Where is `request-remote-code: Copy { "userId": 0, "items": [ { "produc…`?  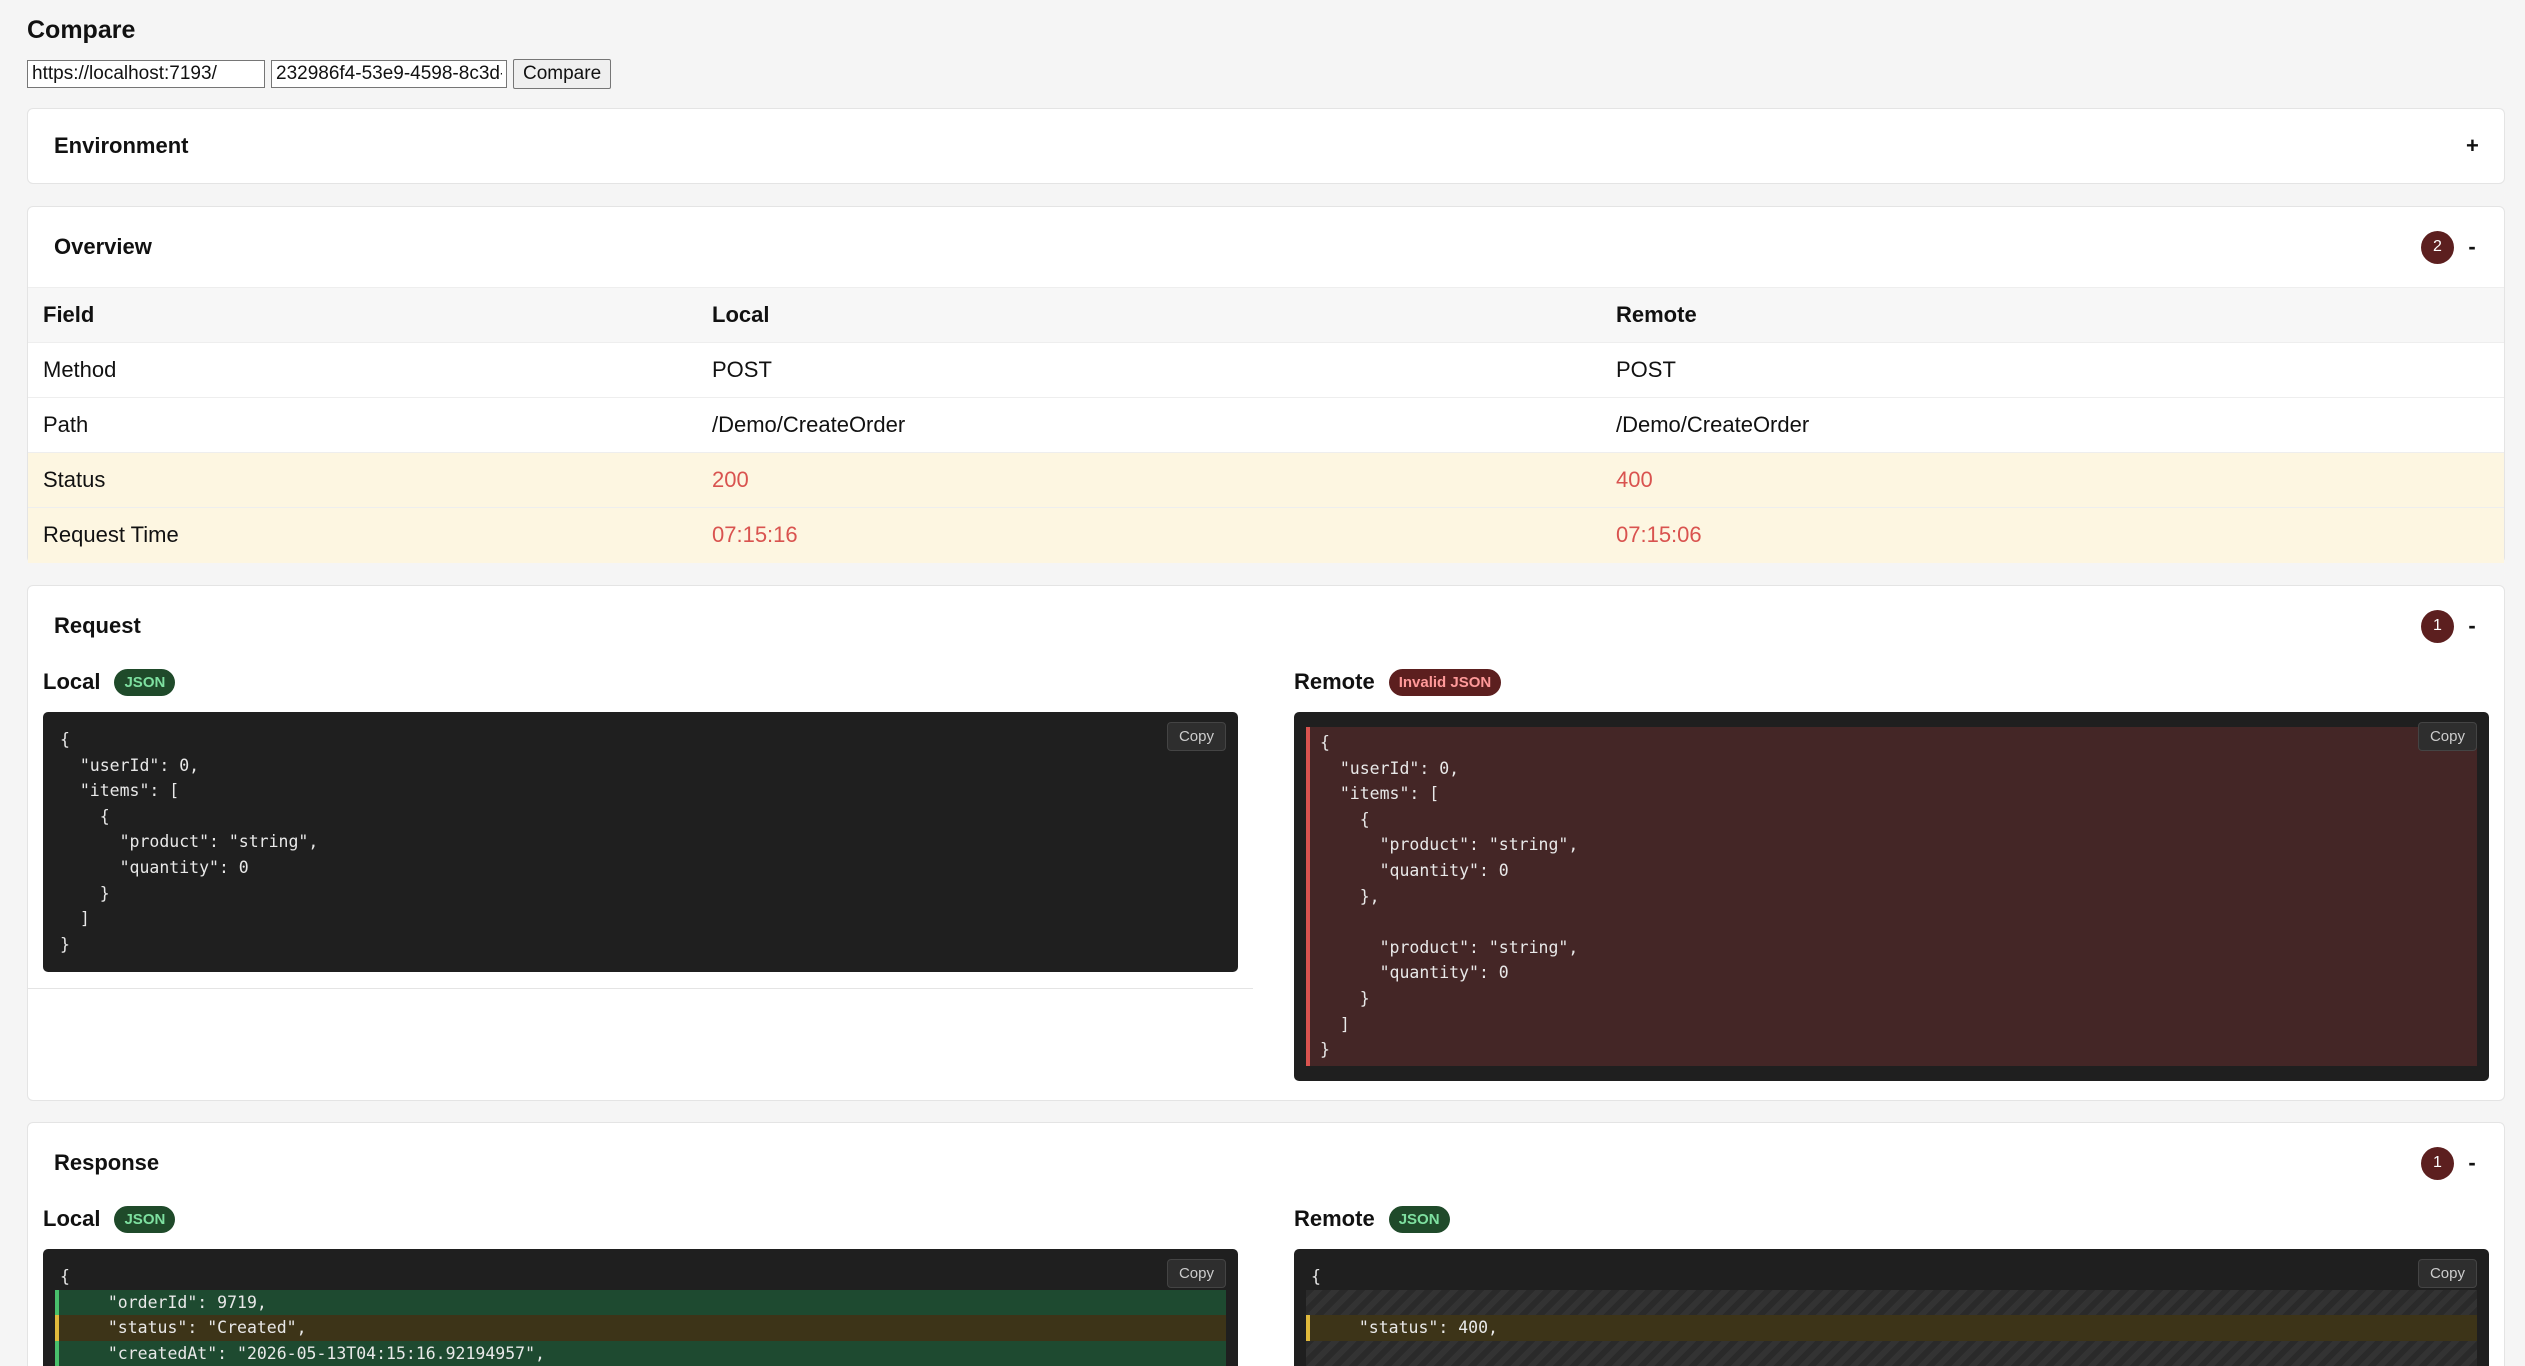
request-remote-code: Copy { "userId": 0, "items": [ { "produc… is located at coordinates (1891, 896).